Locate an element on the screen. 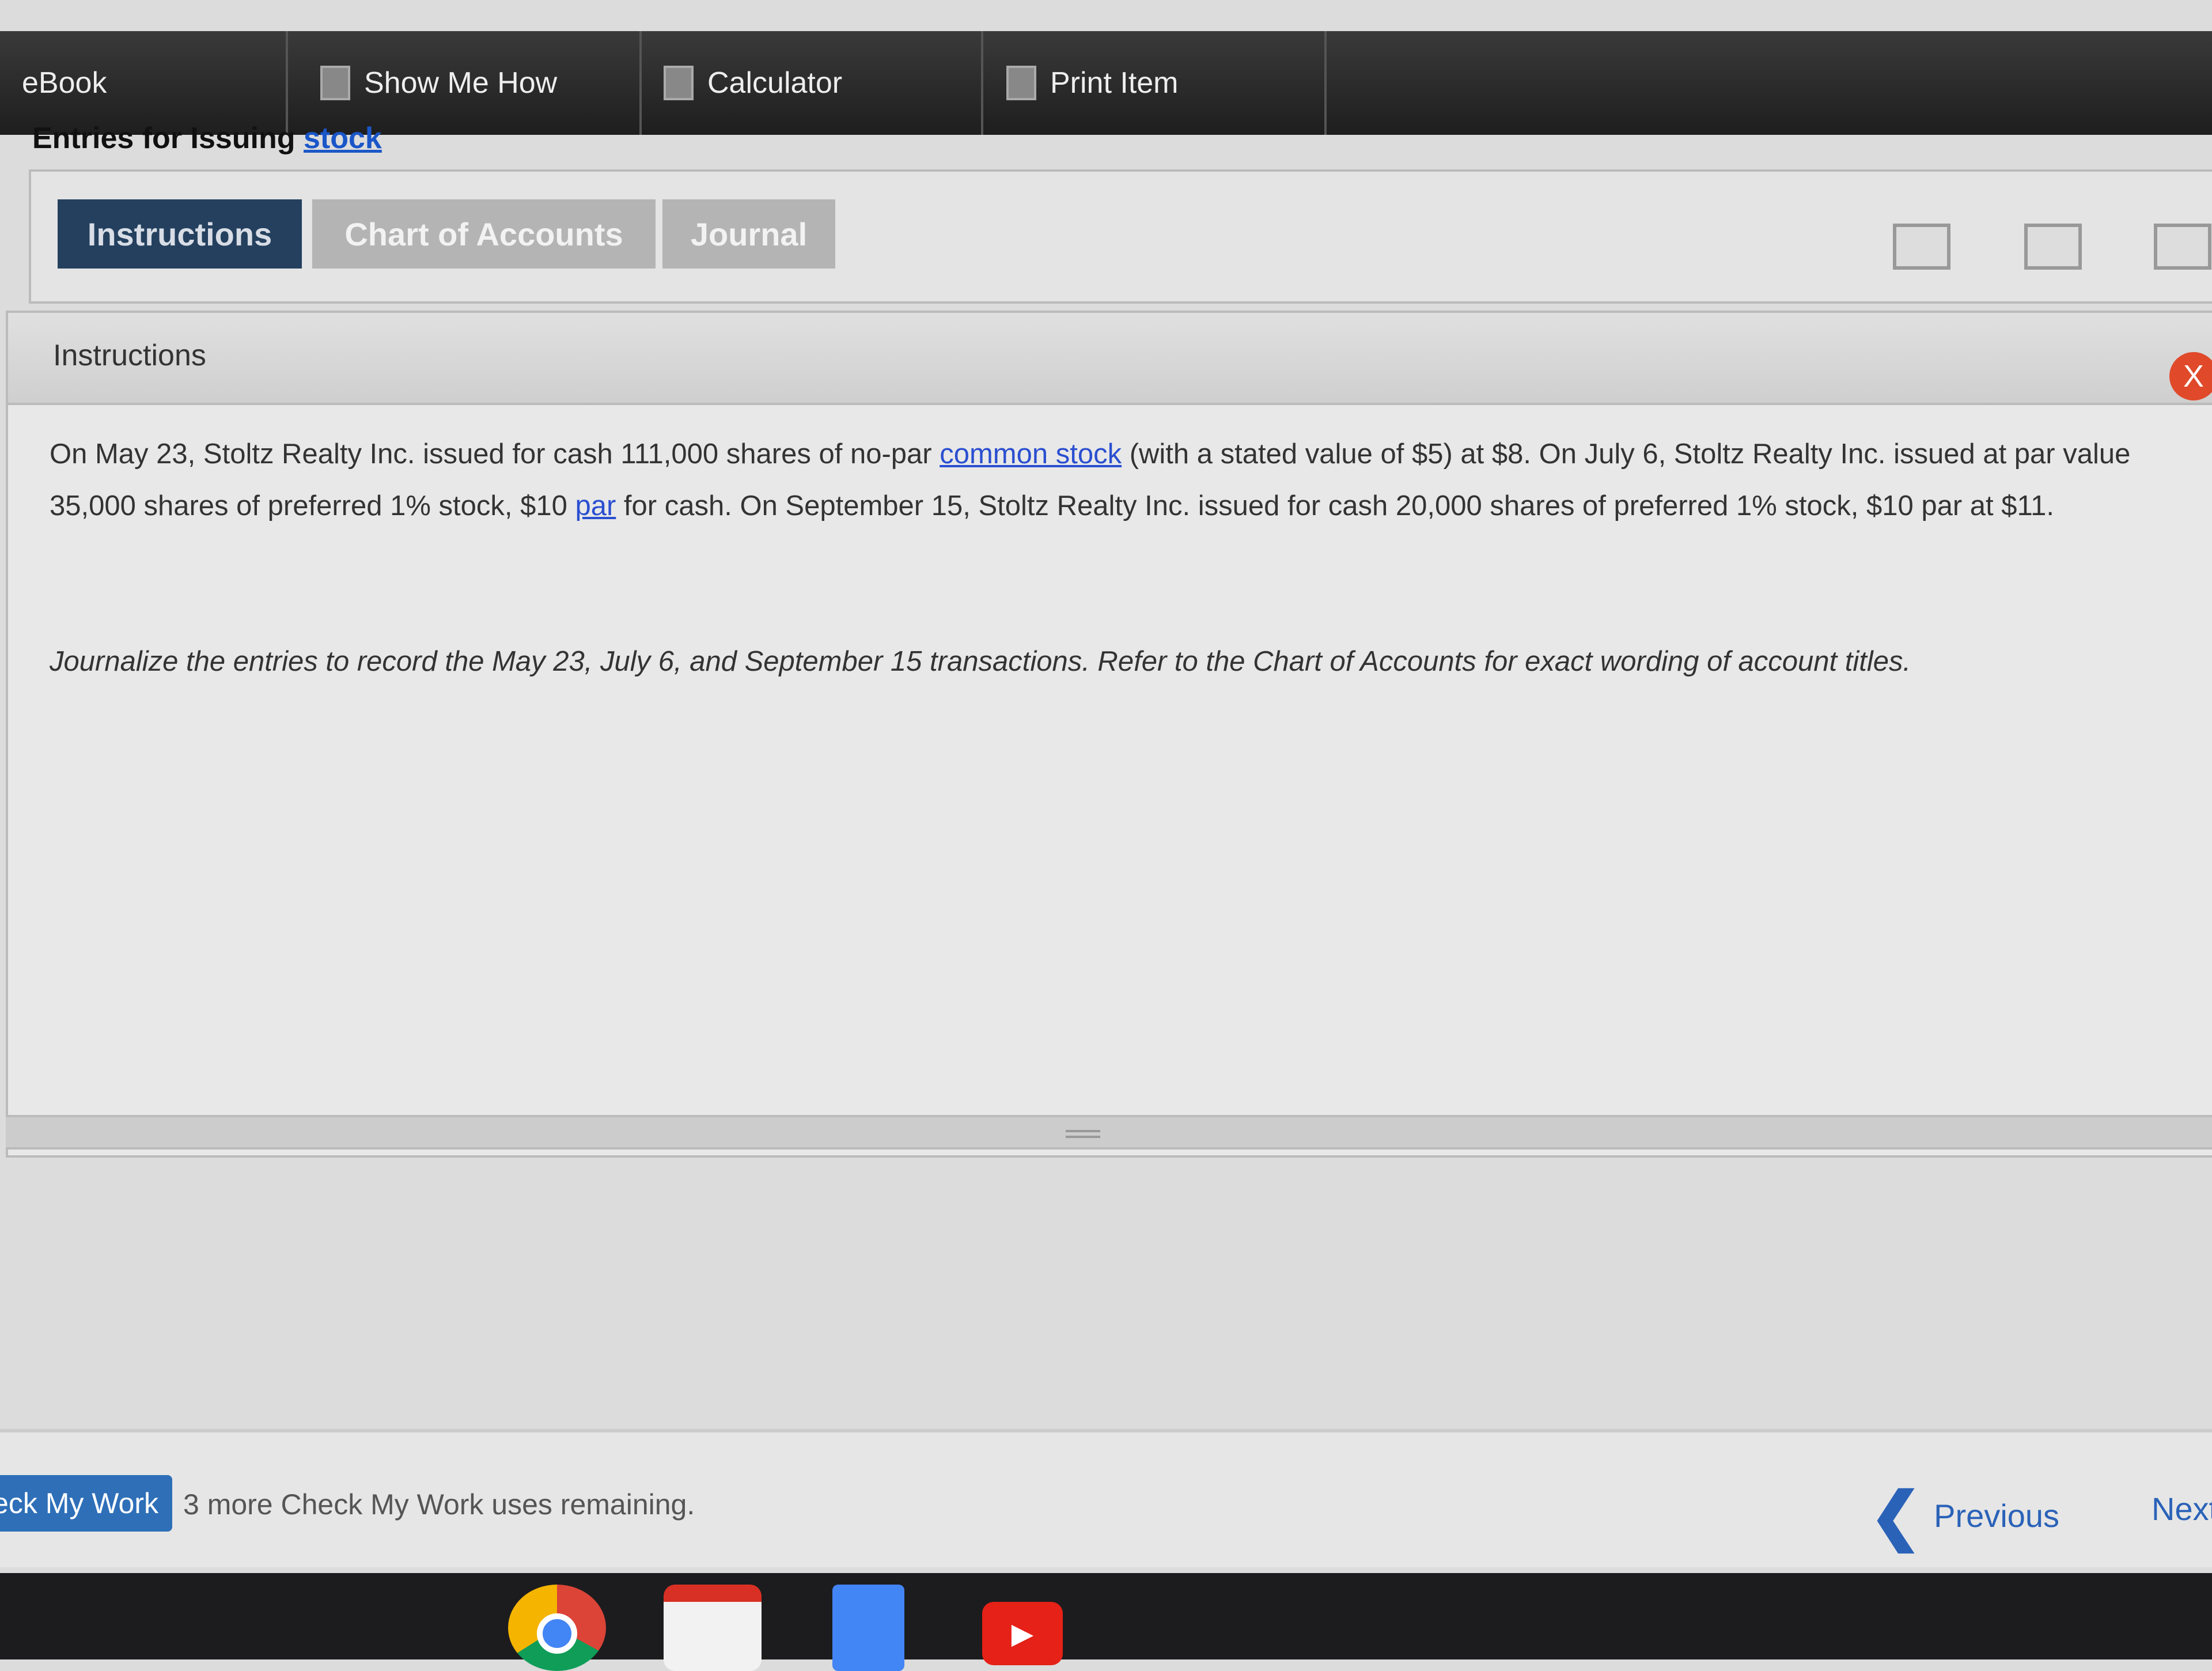 The width and height of the screenshot is (2212, 1671). os-taskbar: ▶ is located at coordinates (1106, 1622).